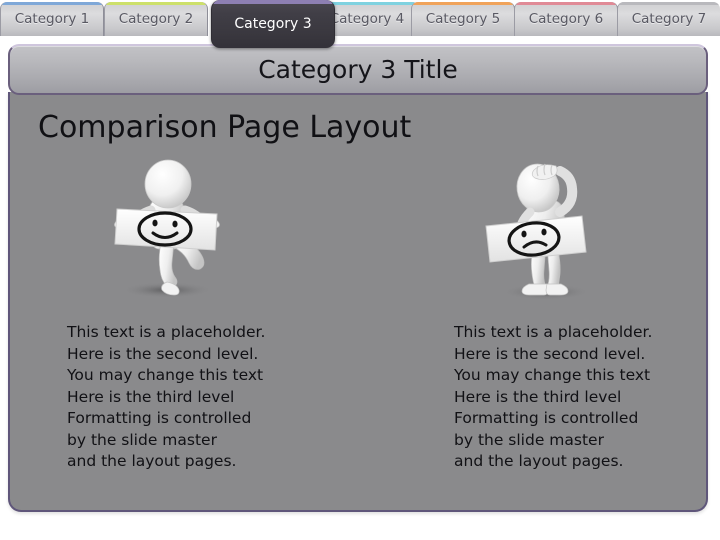 This screenshot has width=720, height=540. Describe the element at coordinates (537, 231) in the screenshot. I see `sad-figure-svg` at that location.